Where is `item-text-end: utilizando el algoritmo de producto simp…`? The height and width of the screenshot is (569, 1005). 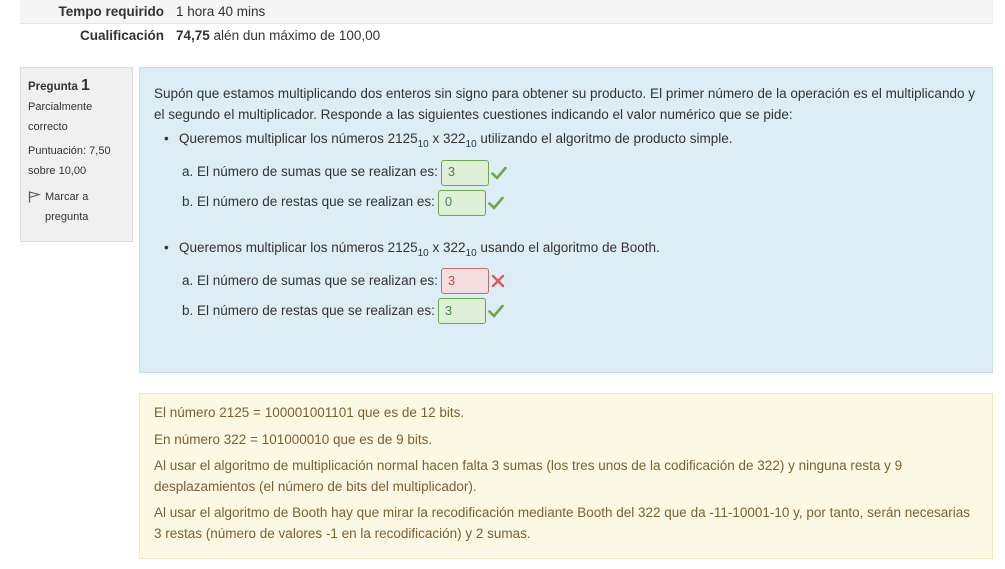 item-text-end: utilizando el algoritmo de producto simp… is located at coordinates (604, 138).